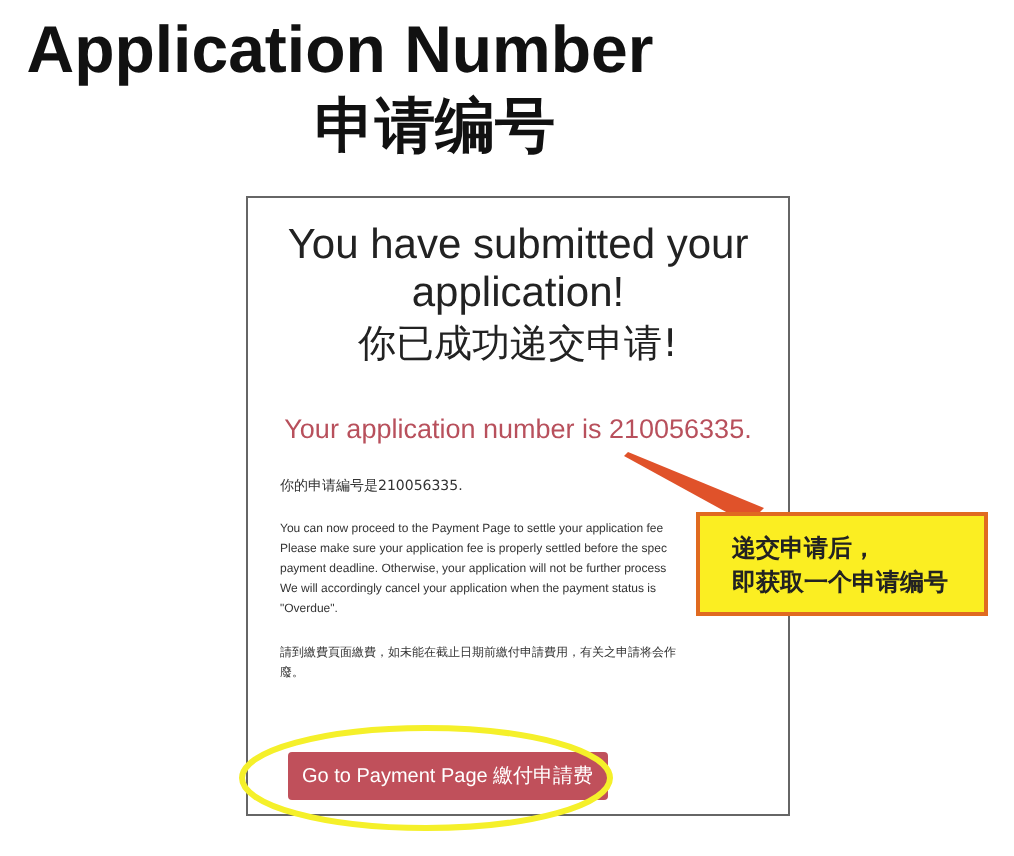  Describe the element at coordinates (518, 429) in the screenshot. I see `application-number: Your application number is 210056335.` at that location.